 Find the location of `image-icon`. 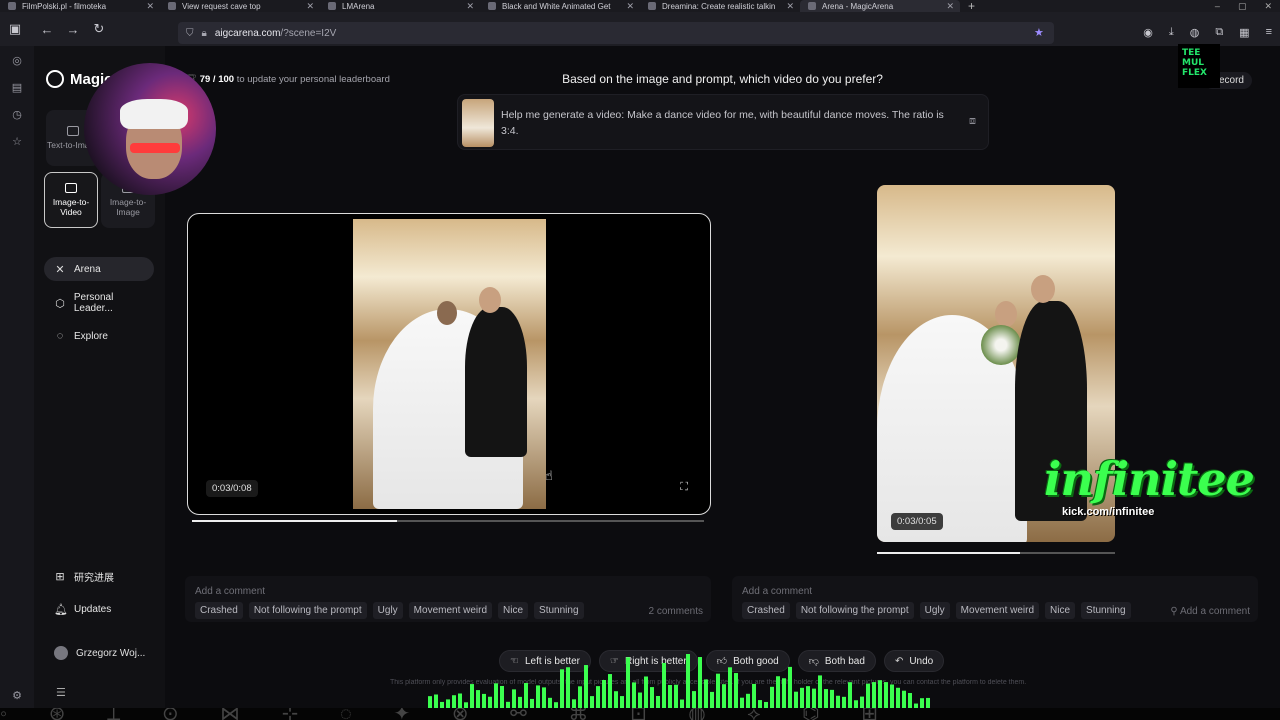

image-icon is located at coordinates (73, 131).